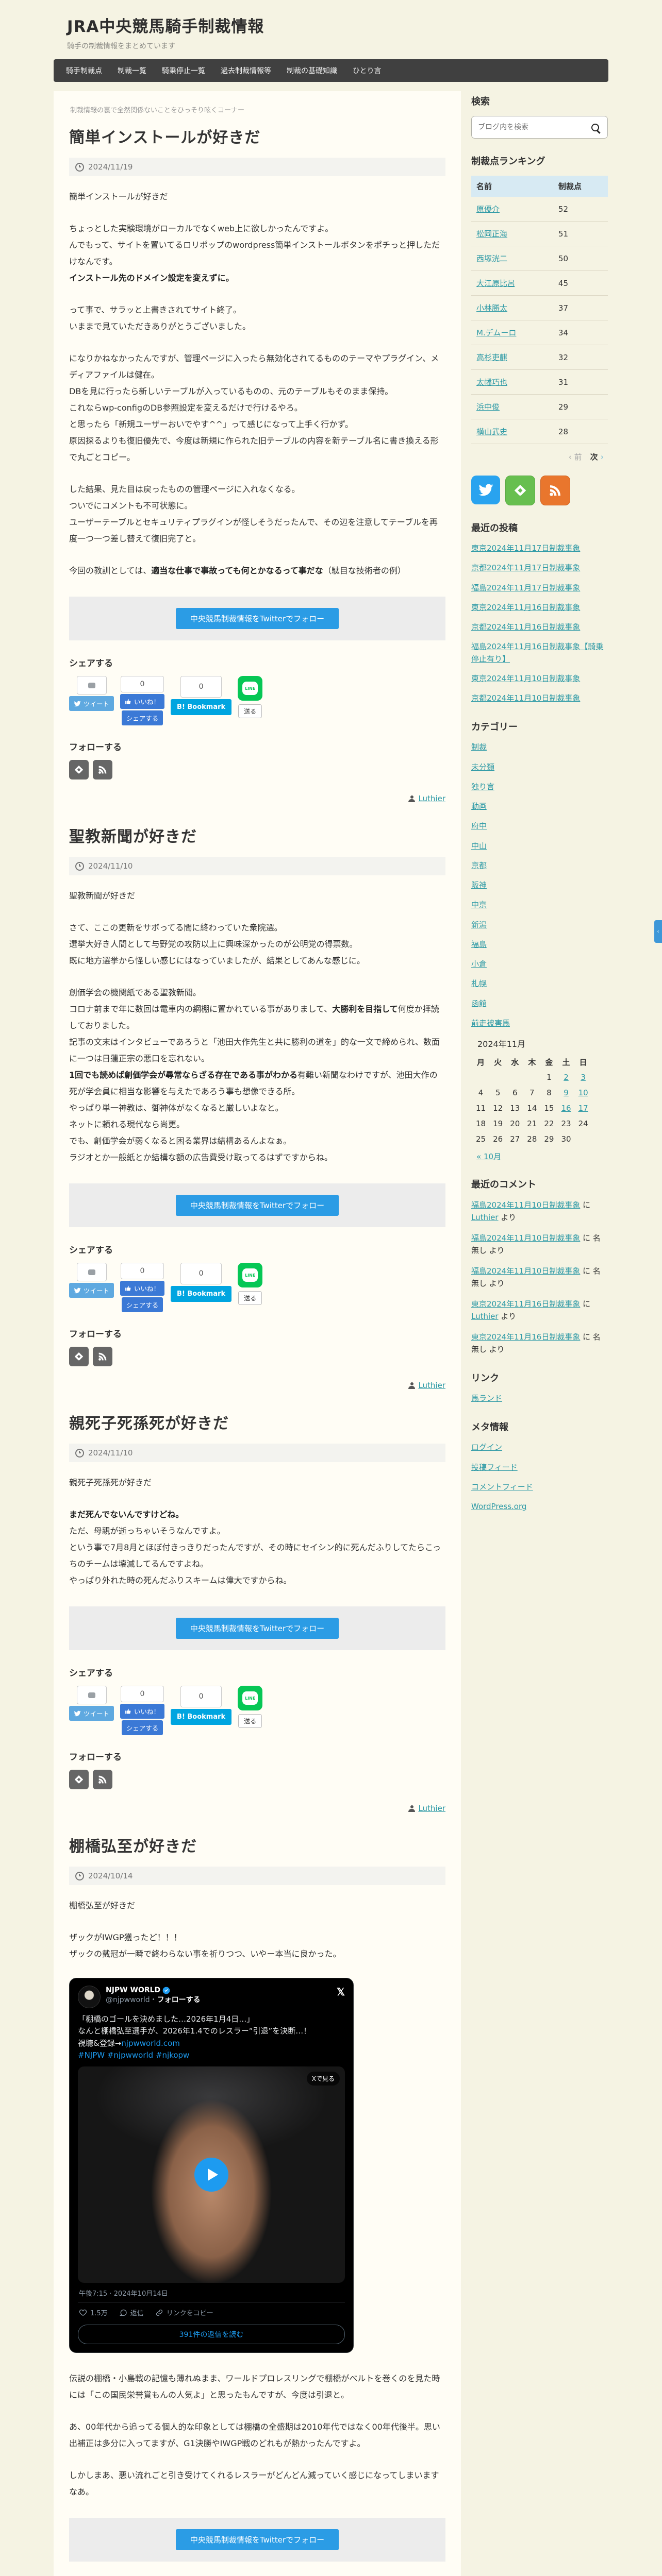 The image size is (662, 2576). I want to click on copy-link-action: リンクをコピー, so click(184, 2312).